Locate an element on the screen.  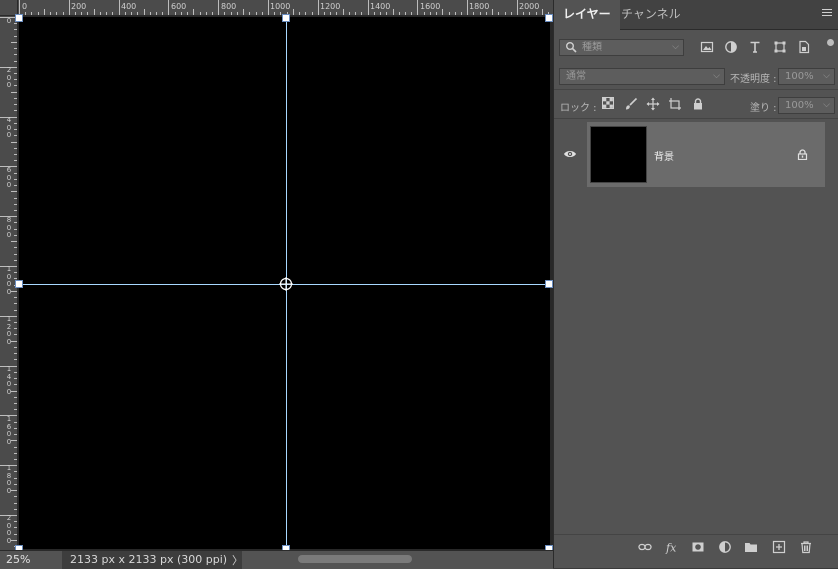
panel-menu-icon is located at coordinates (827, 13).